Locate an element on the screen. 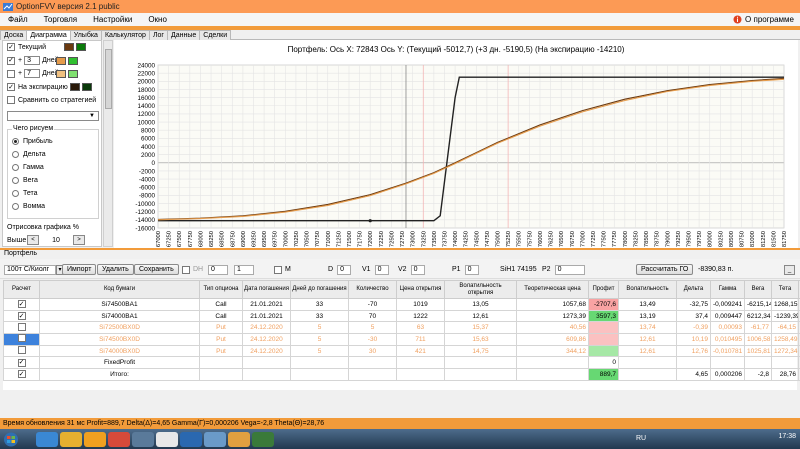 Image resolution: width=800 pixels, height=449 pixels. compare-checkbox is located at coordinates (11, 100).